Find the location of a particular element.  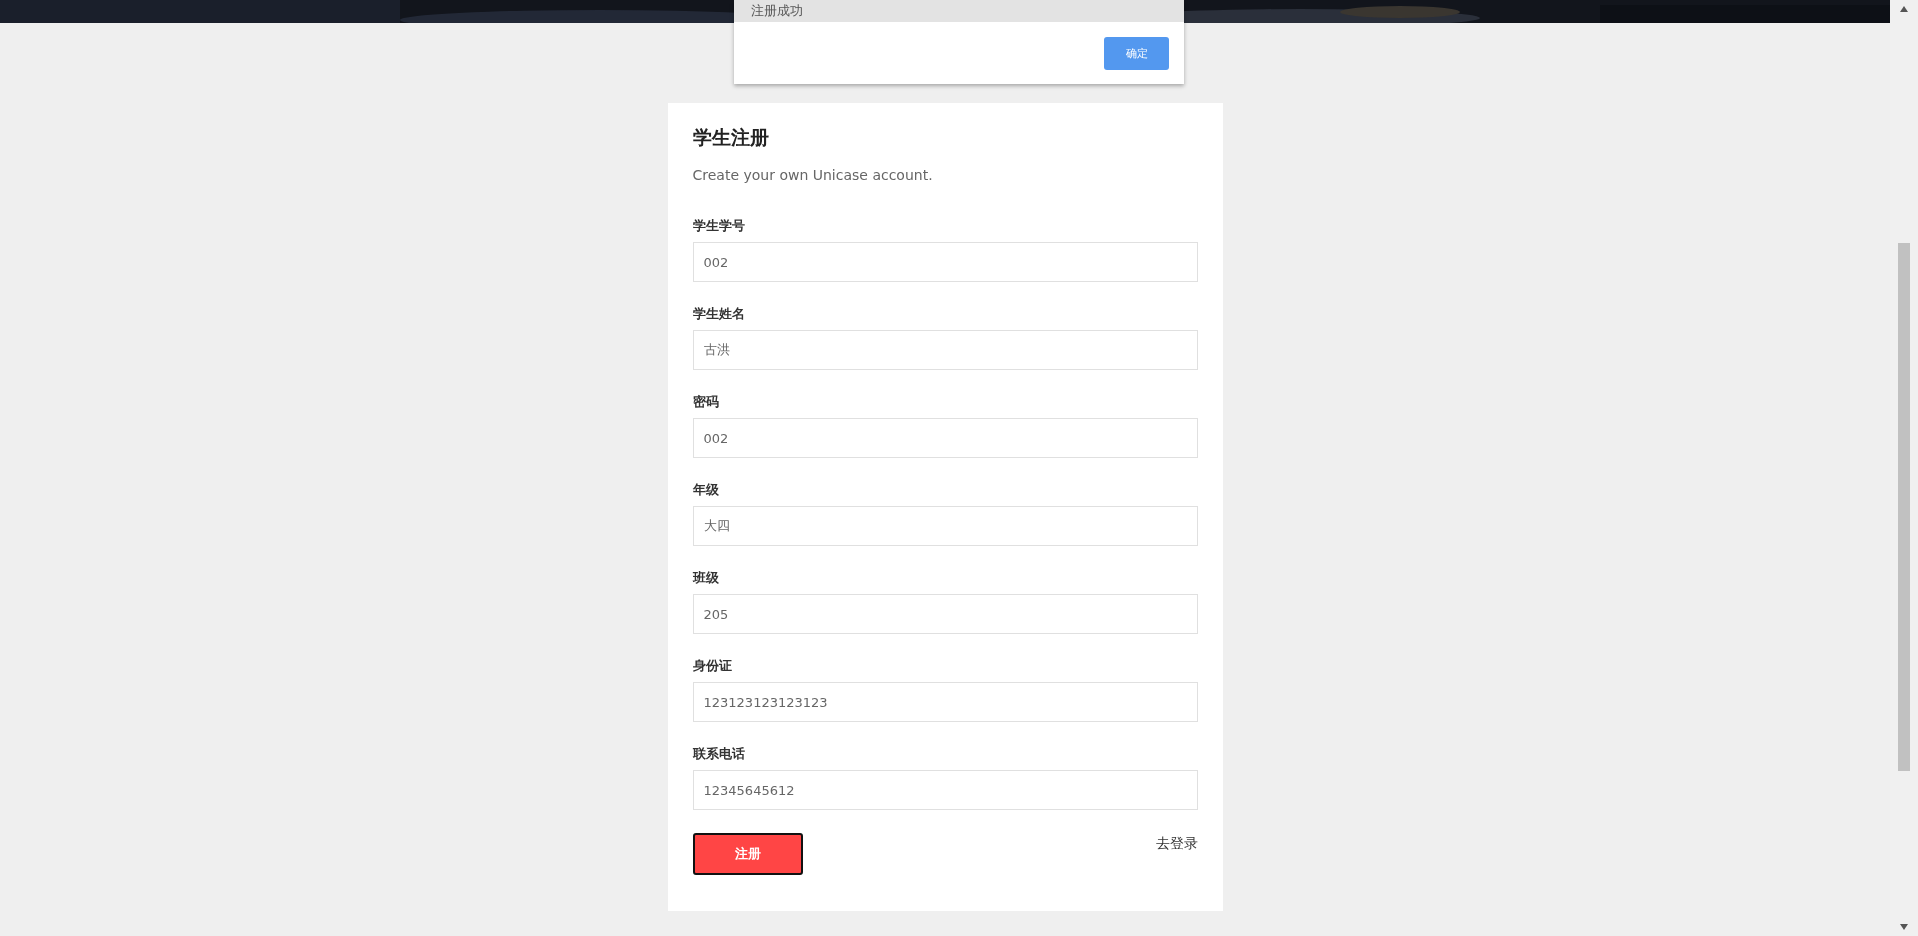

field-label: 学生姓名 is located at coordinates (719, 314).